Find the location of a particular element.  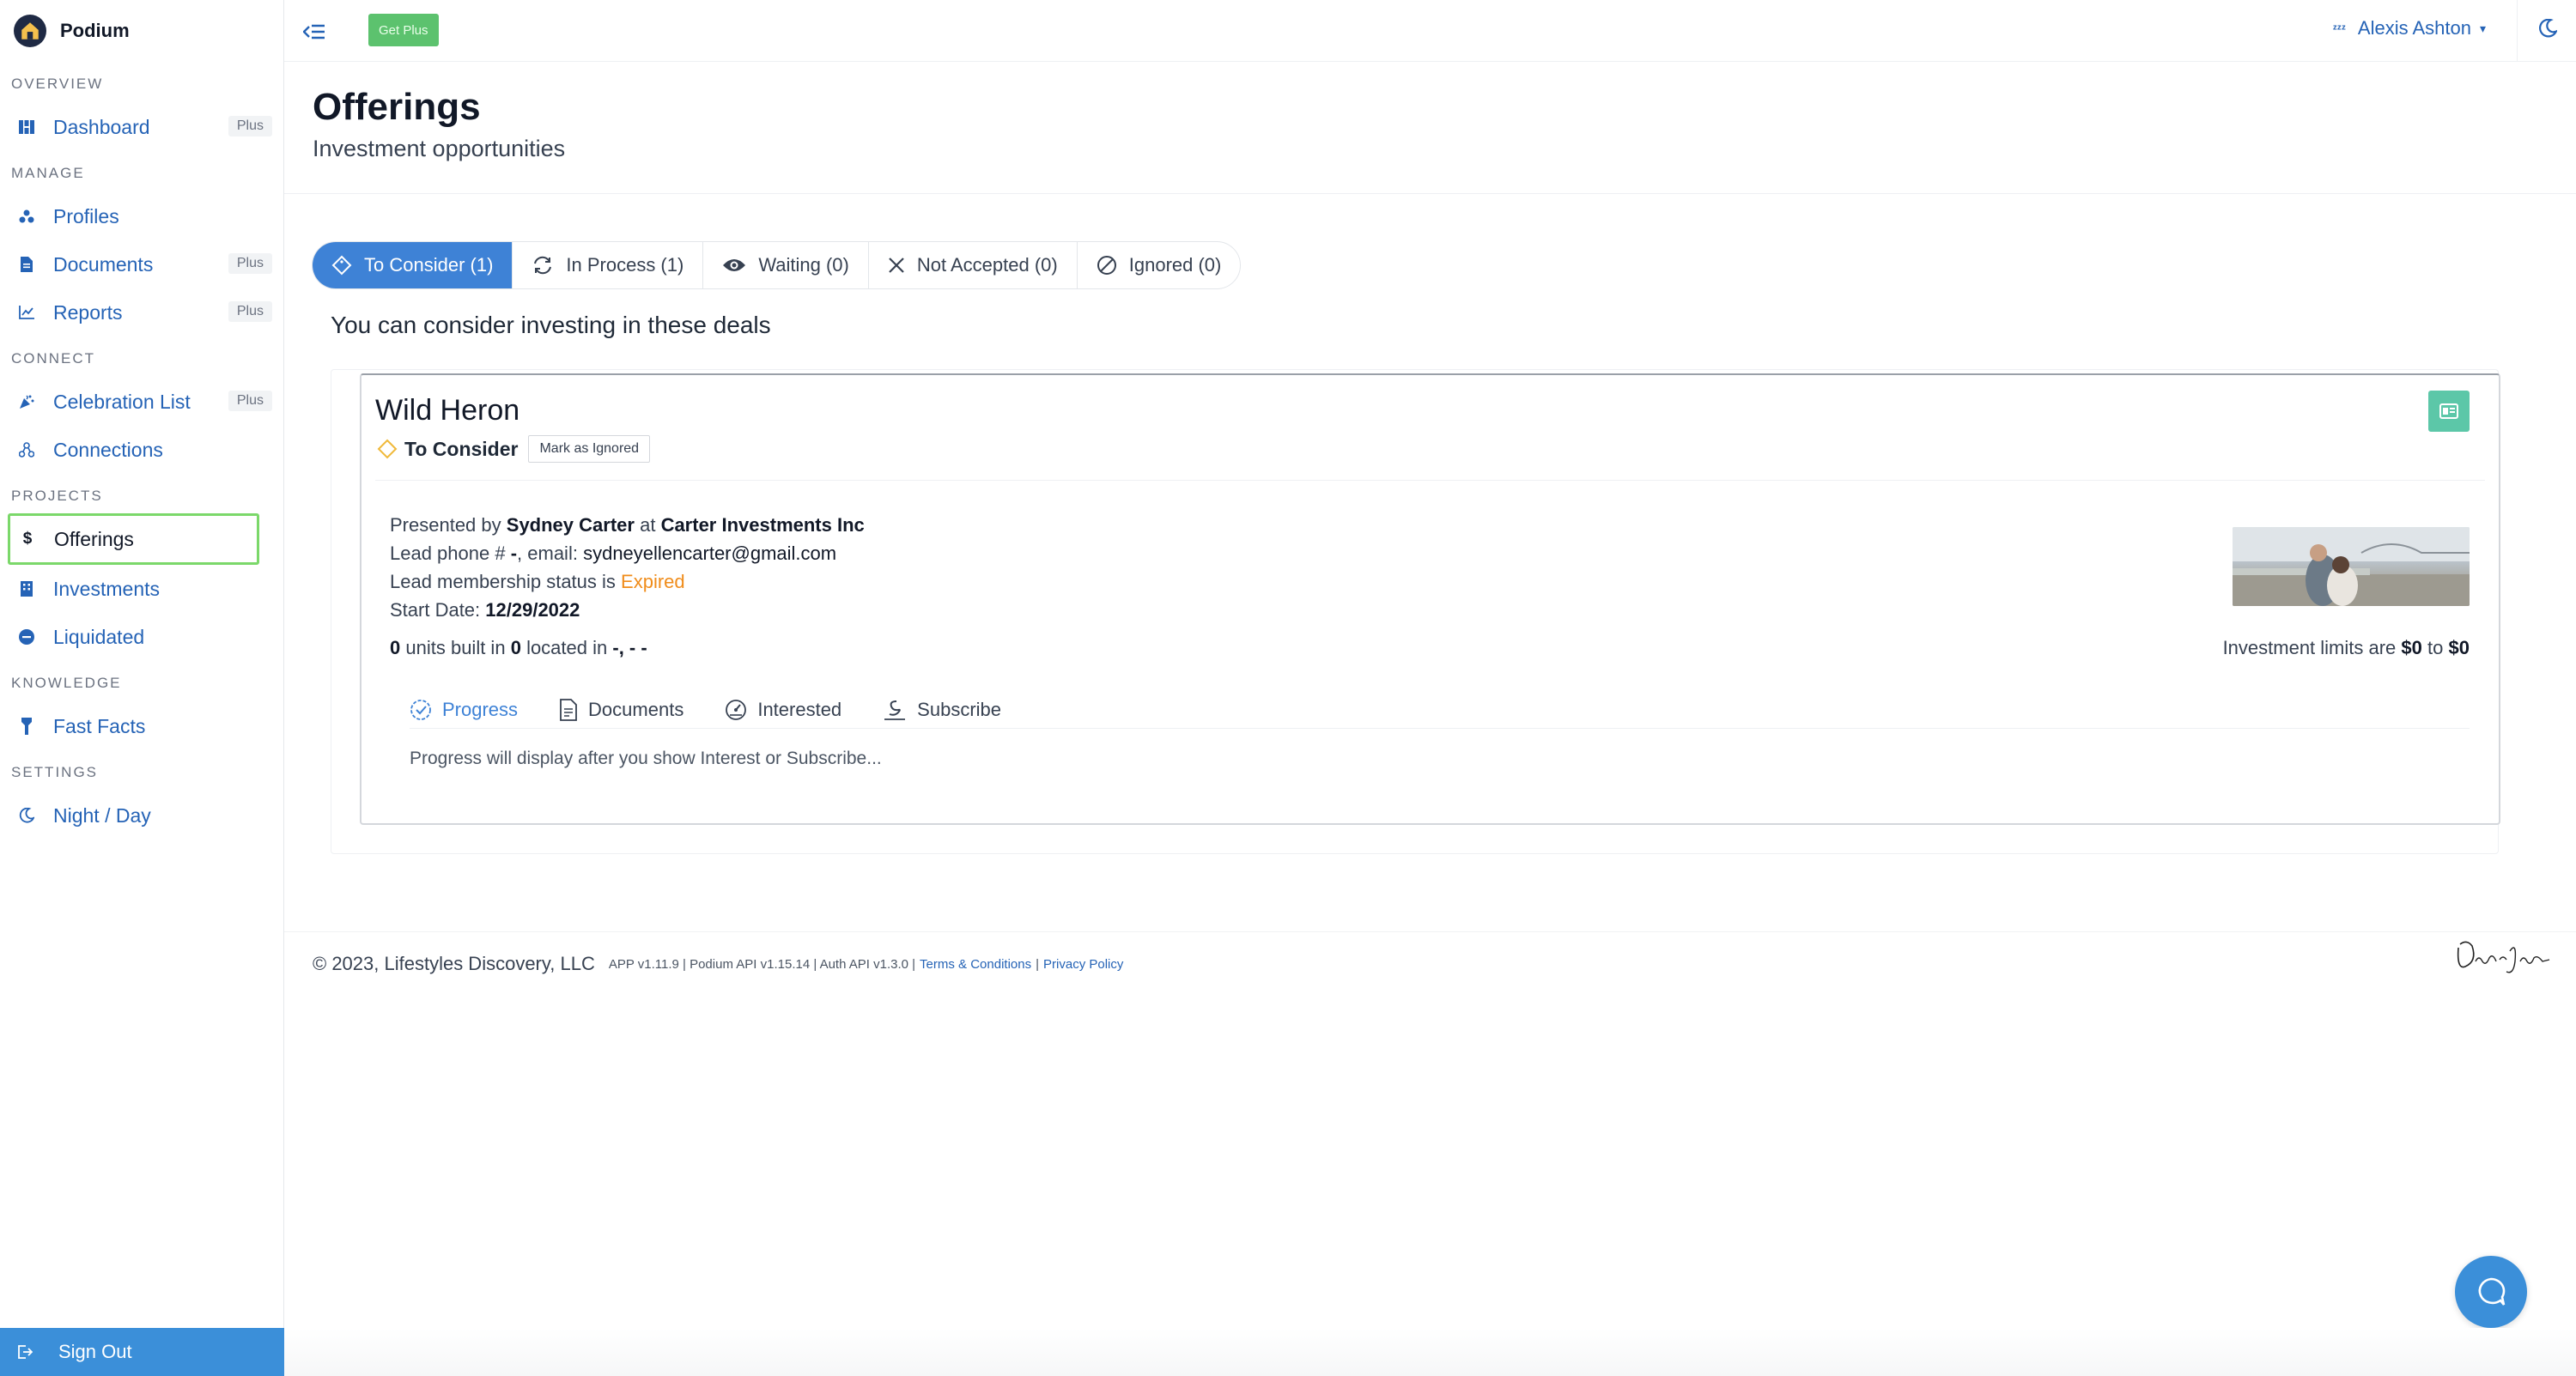

sidebar-item-label: Connections is located at coordinates (108, 450).